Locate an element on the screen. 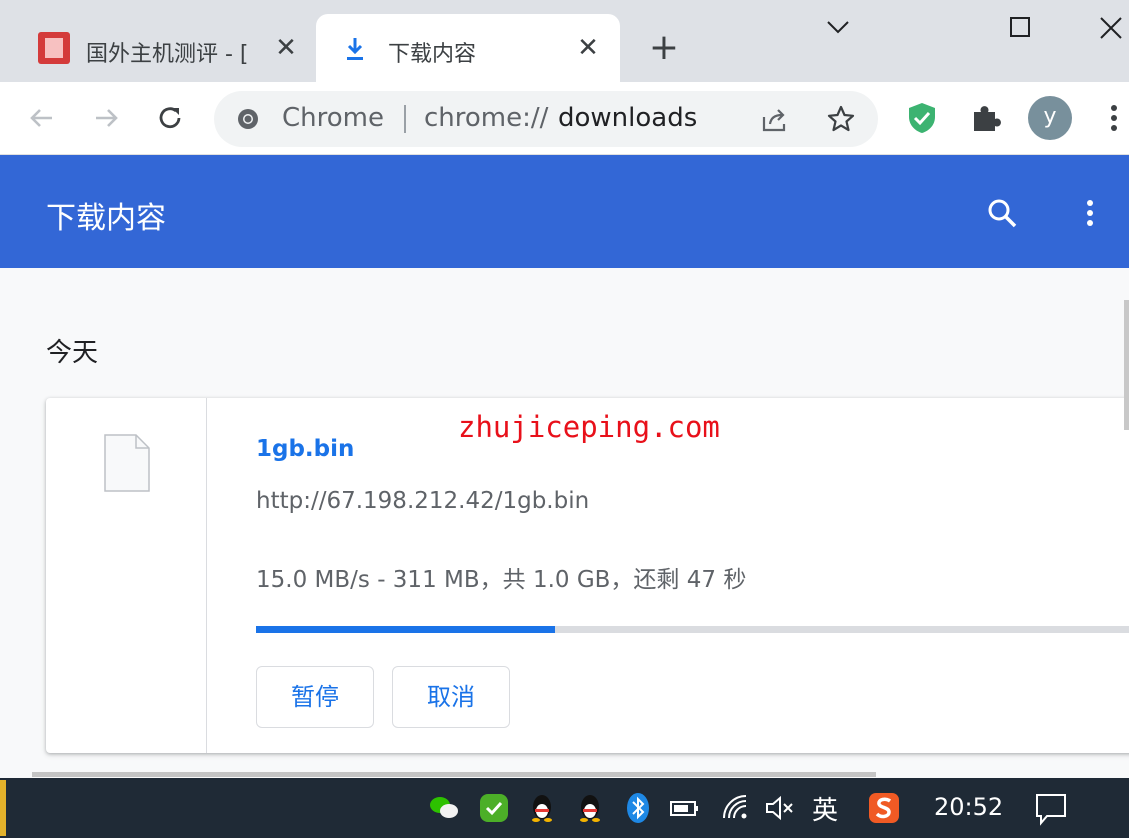  maximize-icon is located at coordinates (1020, 28).